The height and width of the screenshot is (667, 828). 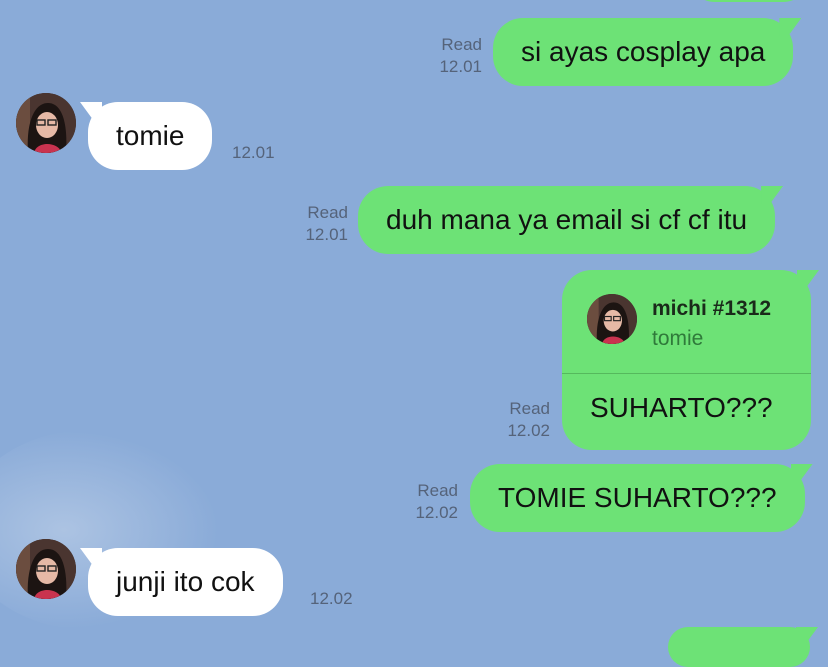 I want to click on message-text: duh mana ya email si cf cf itu, so click(x=567, y=219).